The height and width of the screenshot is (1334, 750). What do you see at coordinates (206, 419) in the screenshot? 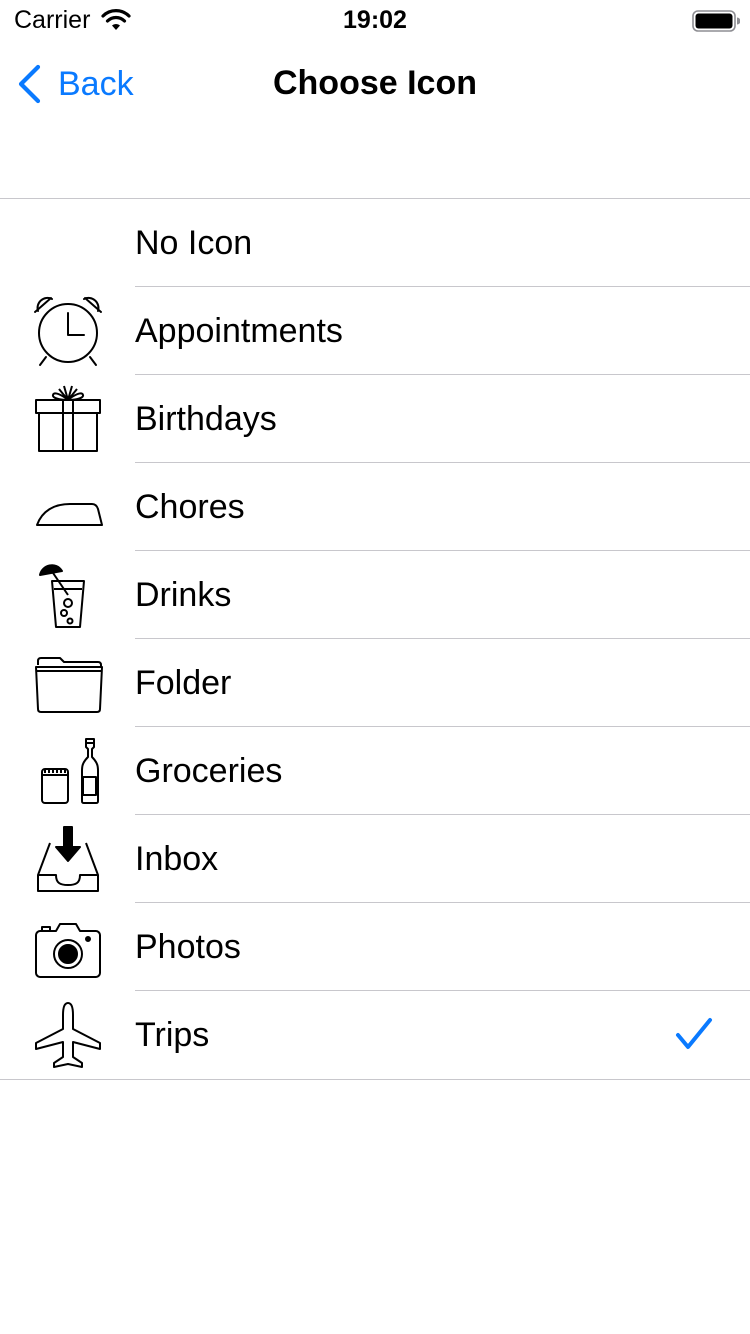
I see `list-item-label: Birthdays` at bounding box center [206, 419].